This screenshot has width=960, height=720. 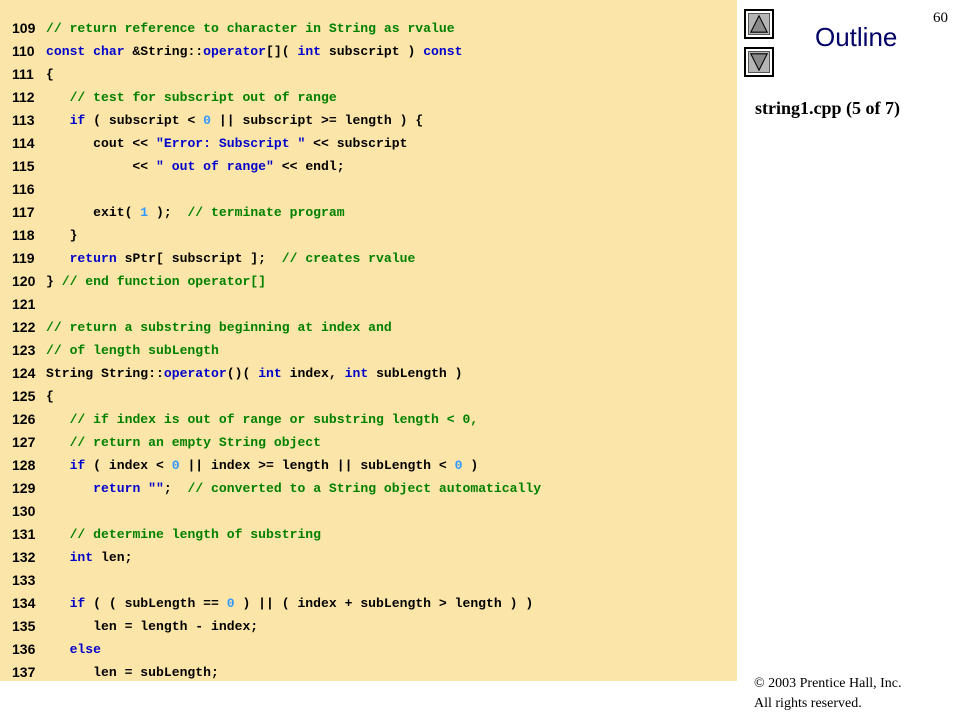 I want to click on line-number: 124, so click(x=24, y=373).